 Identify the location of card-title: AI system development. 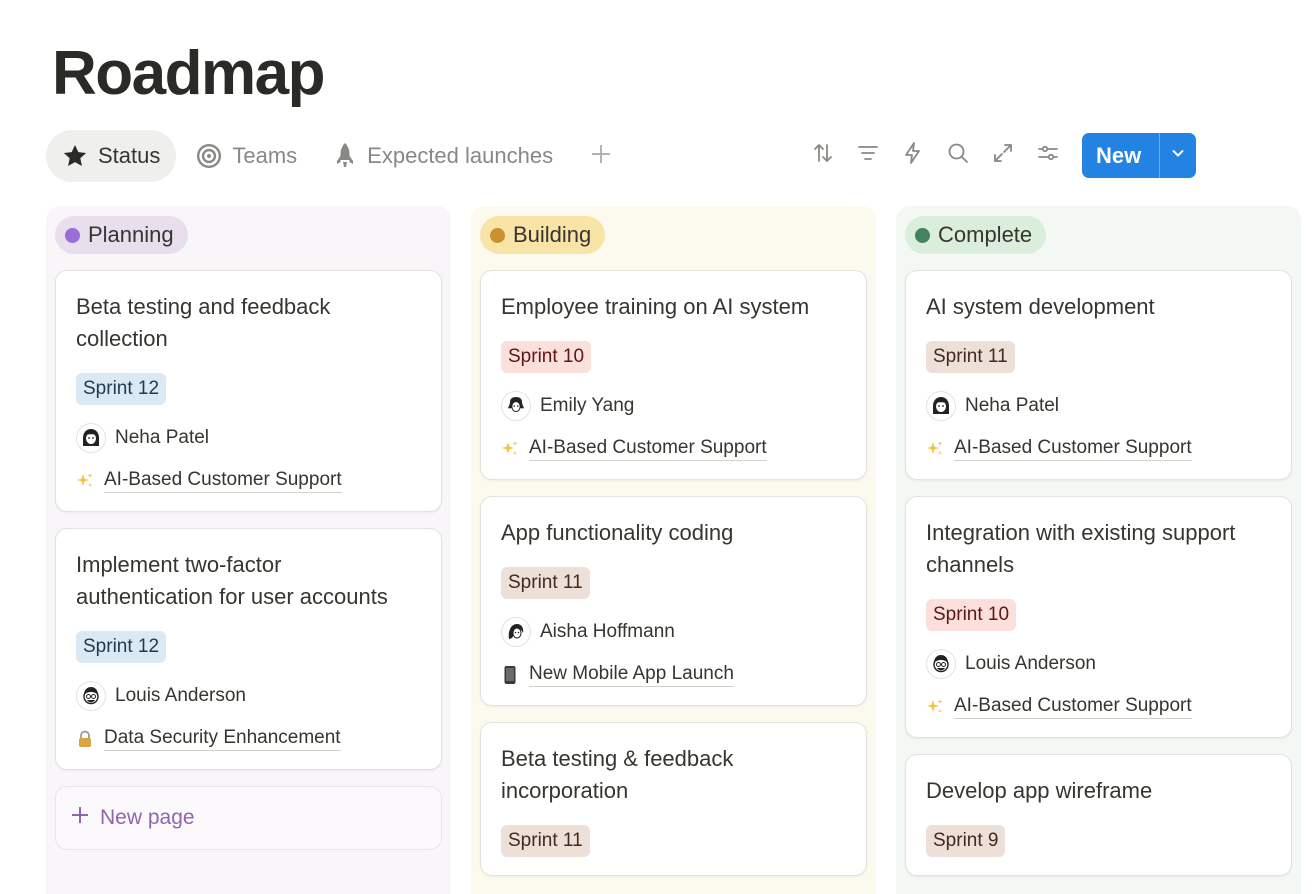
(1040, 306).